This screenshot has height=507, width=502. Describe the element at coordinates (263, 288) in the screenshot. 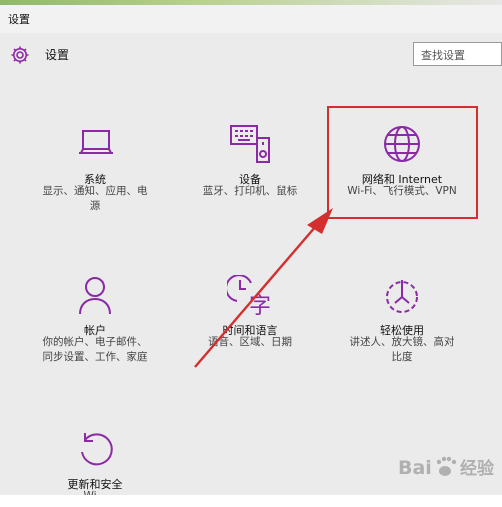

I see `annotation-arrow` at that location.